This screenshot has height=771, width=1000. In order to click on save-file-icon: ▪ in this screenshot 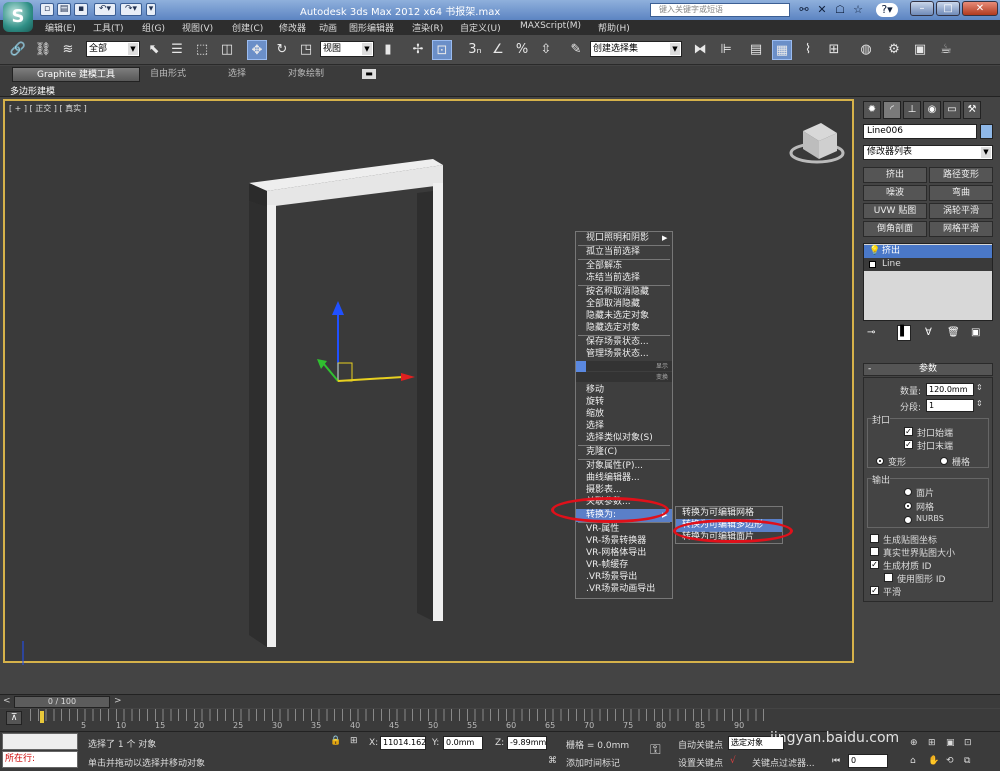, I will do `click(81, 9)`.